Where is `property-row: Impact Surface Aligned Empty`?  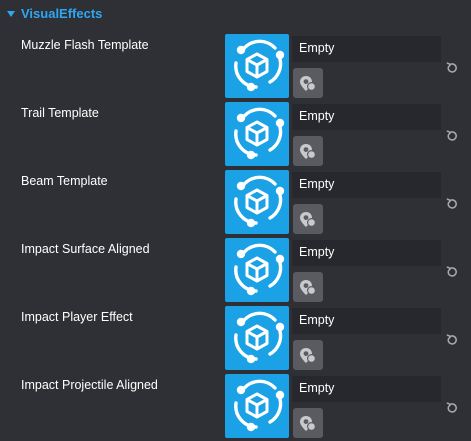
property-row: Impact Surface Aligned Empty is located at coordinates (235, 270).